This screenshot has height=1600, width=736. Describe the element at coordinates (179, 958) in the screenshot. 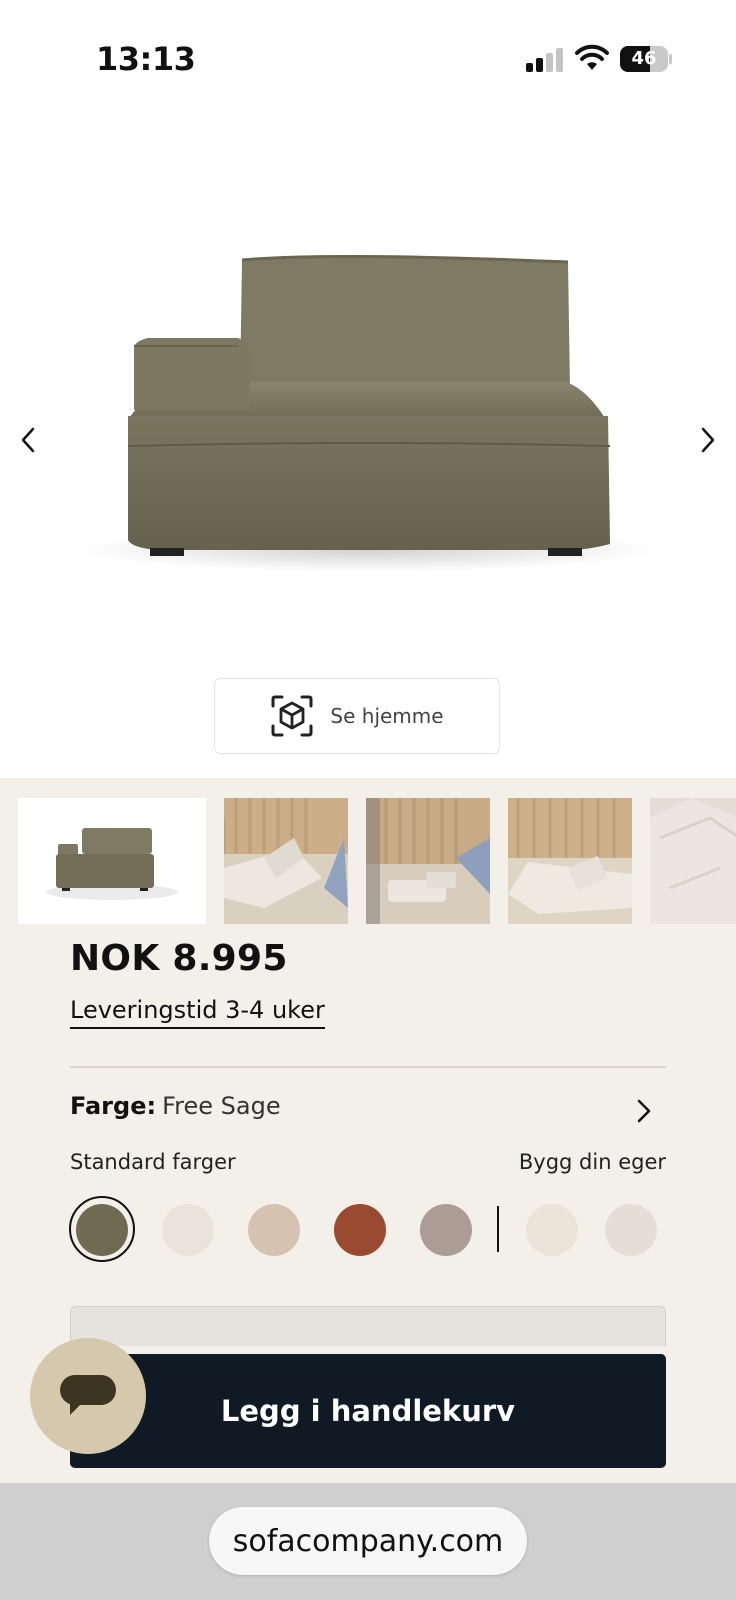

I see `product-price: NOK 8.995` at that location.